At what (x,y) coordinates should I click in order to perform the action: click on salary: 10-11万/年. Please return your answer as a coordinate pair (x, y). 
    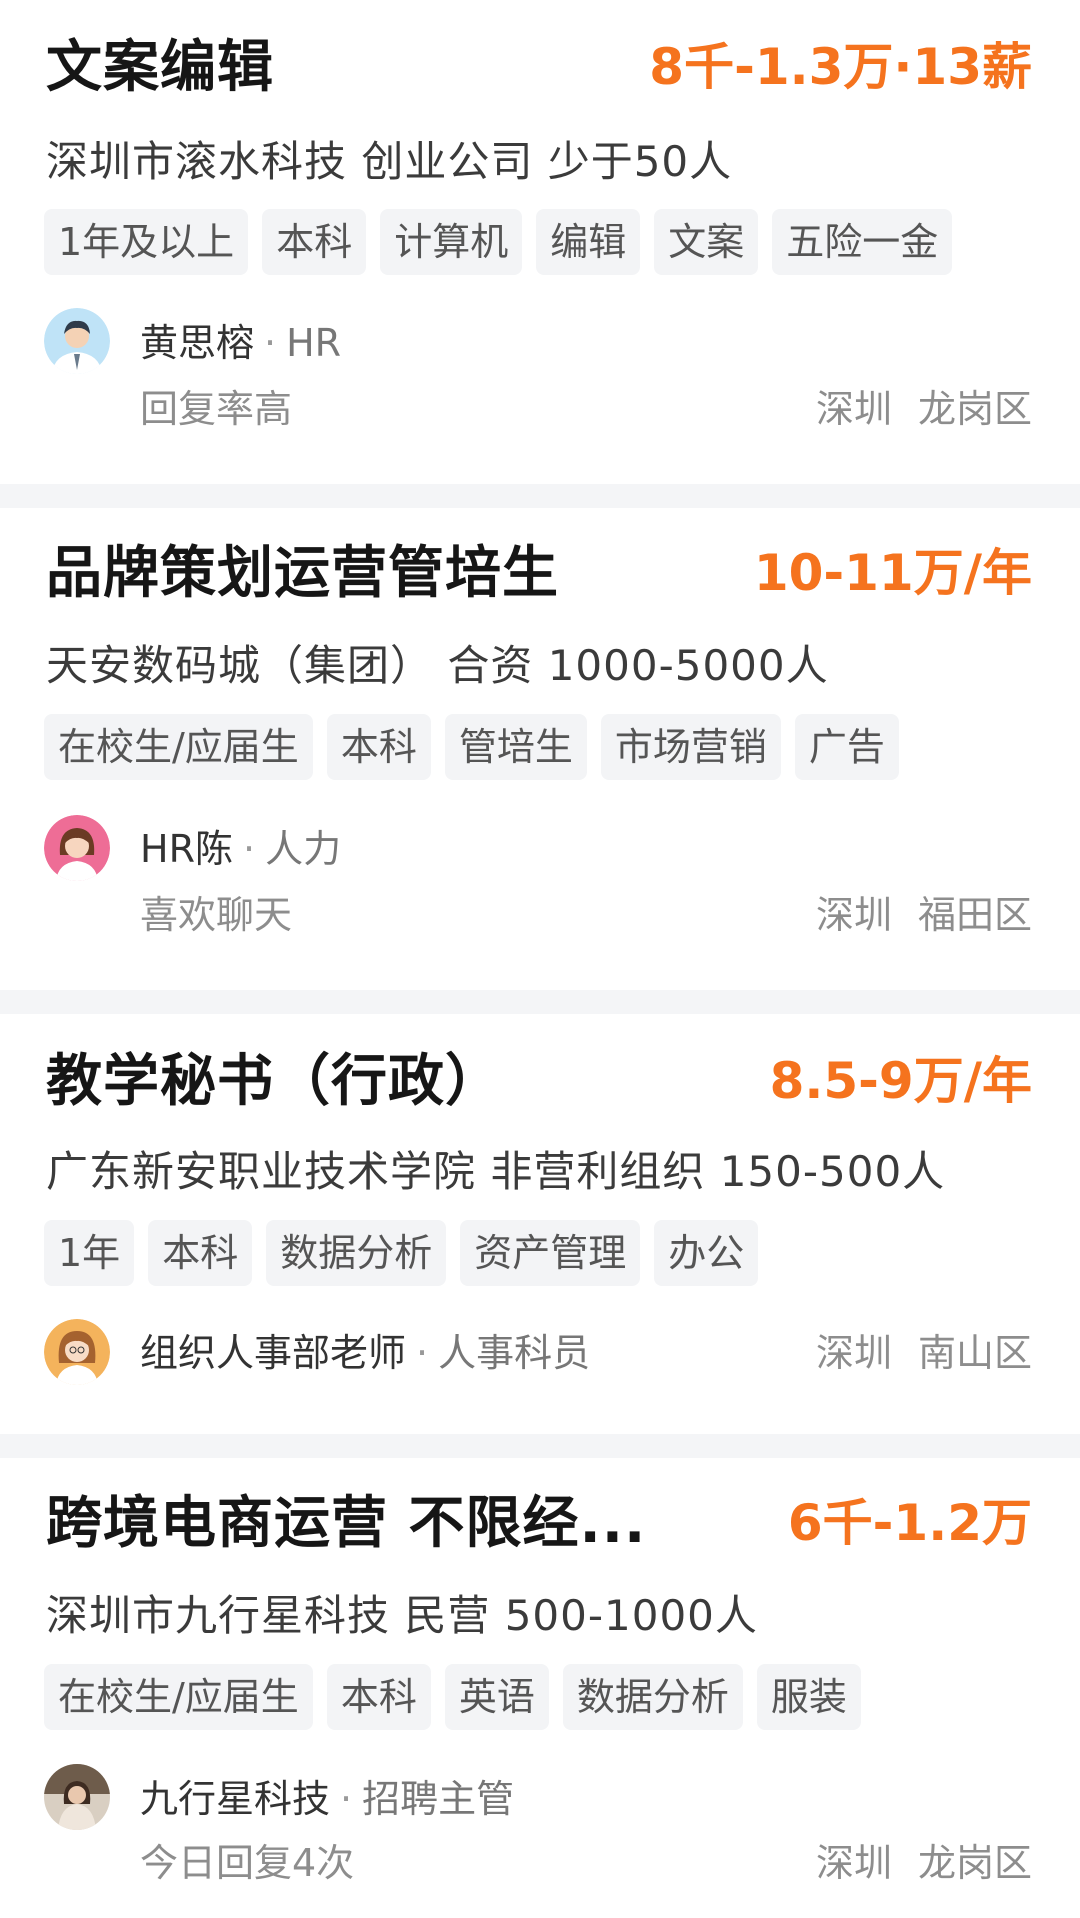
    Looking at the image, I should click on (892, 572).